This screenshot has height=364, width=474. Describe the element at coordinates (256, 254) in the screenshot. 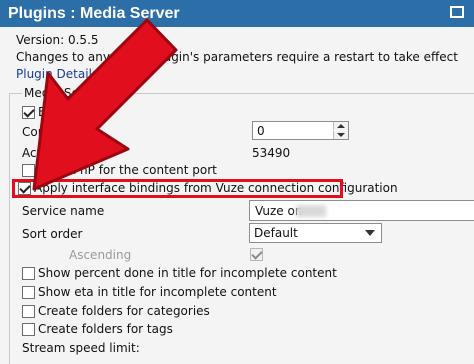

I see `ascending-checkbox` at that location.